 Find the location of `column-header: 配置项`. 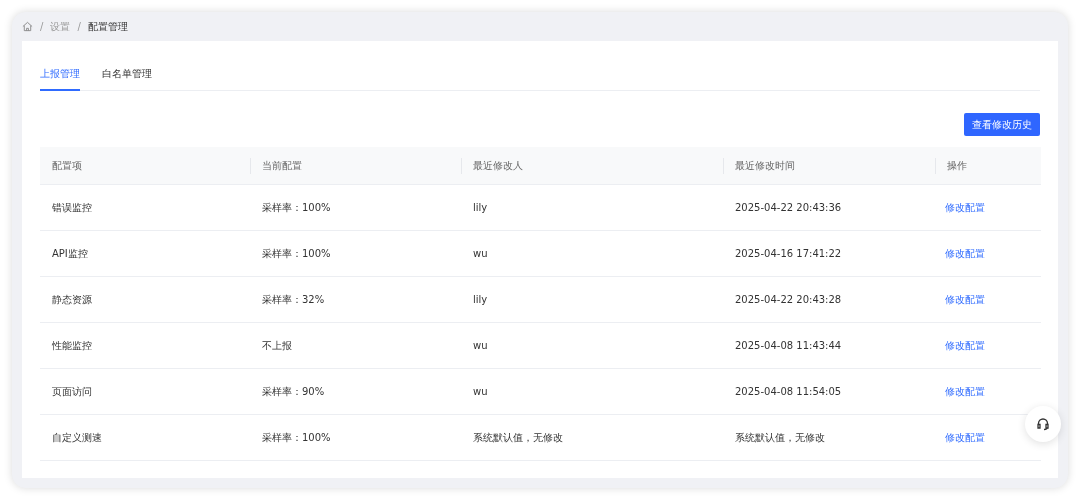

column-header: 配置项 is located at coordinates (145, 166).